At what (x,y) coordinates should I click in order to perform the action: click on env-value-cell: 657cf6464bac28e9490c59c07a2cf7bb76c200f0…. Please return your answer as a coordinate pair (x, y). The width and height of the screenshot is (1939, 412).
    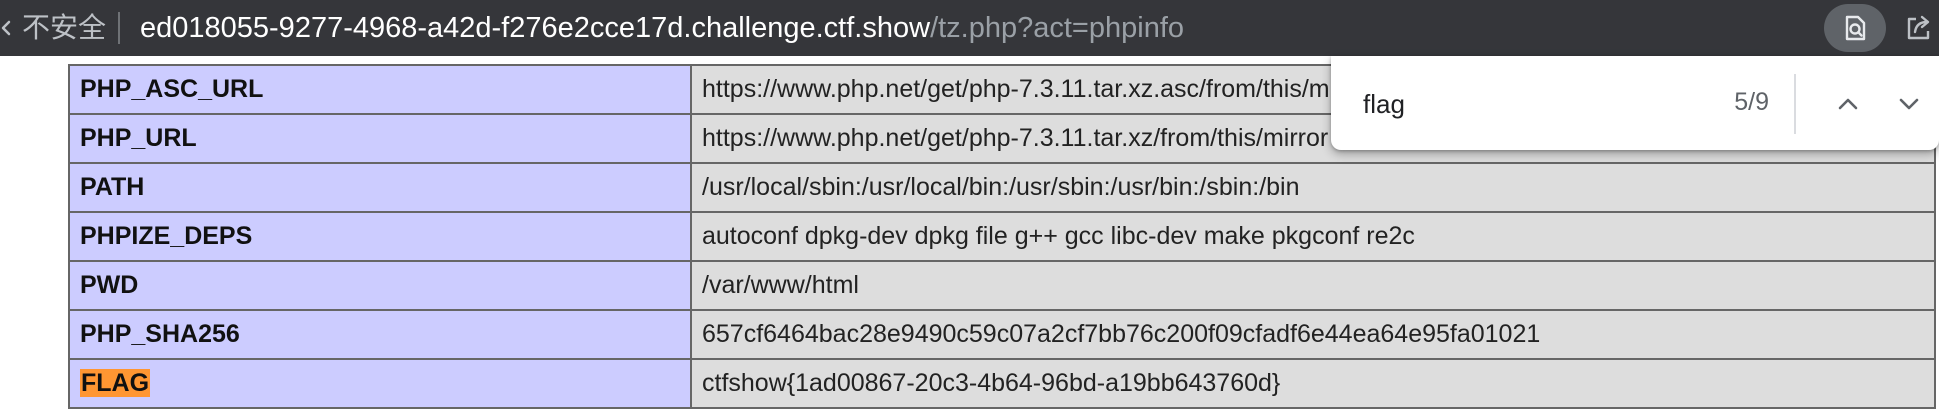
    Looking at the image, I should click on (1313, 334).